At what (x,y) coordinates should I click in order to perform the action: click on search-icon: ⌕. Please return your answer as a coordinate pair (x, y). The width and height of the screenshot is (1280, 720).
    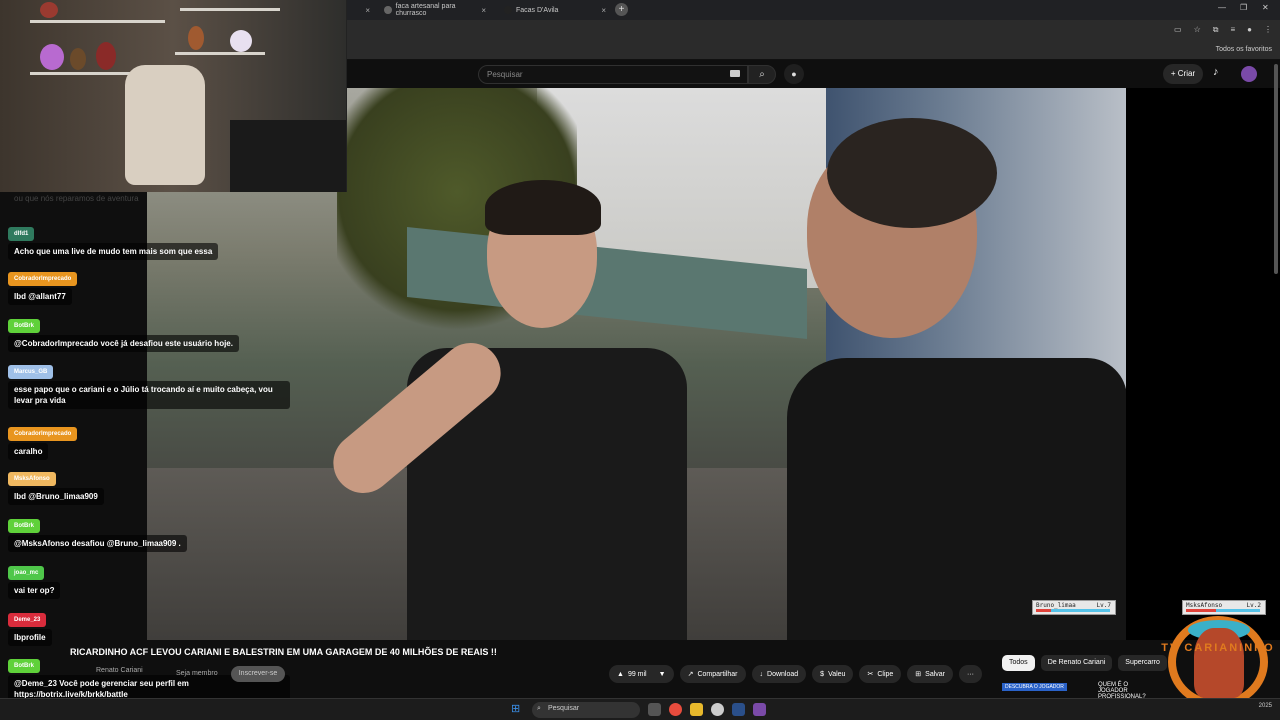
    Looking at the image, I should click on (539, 708).